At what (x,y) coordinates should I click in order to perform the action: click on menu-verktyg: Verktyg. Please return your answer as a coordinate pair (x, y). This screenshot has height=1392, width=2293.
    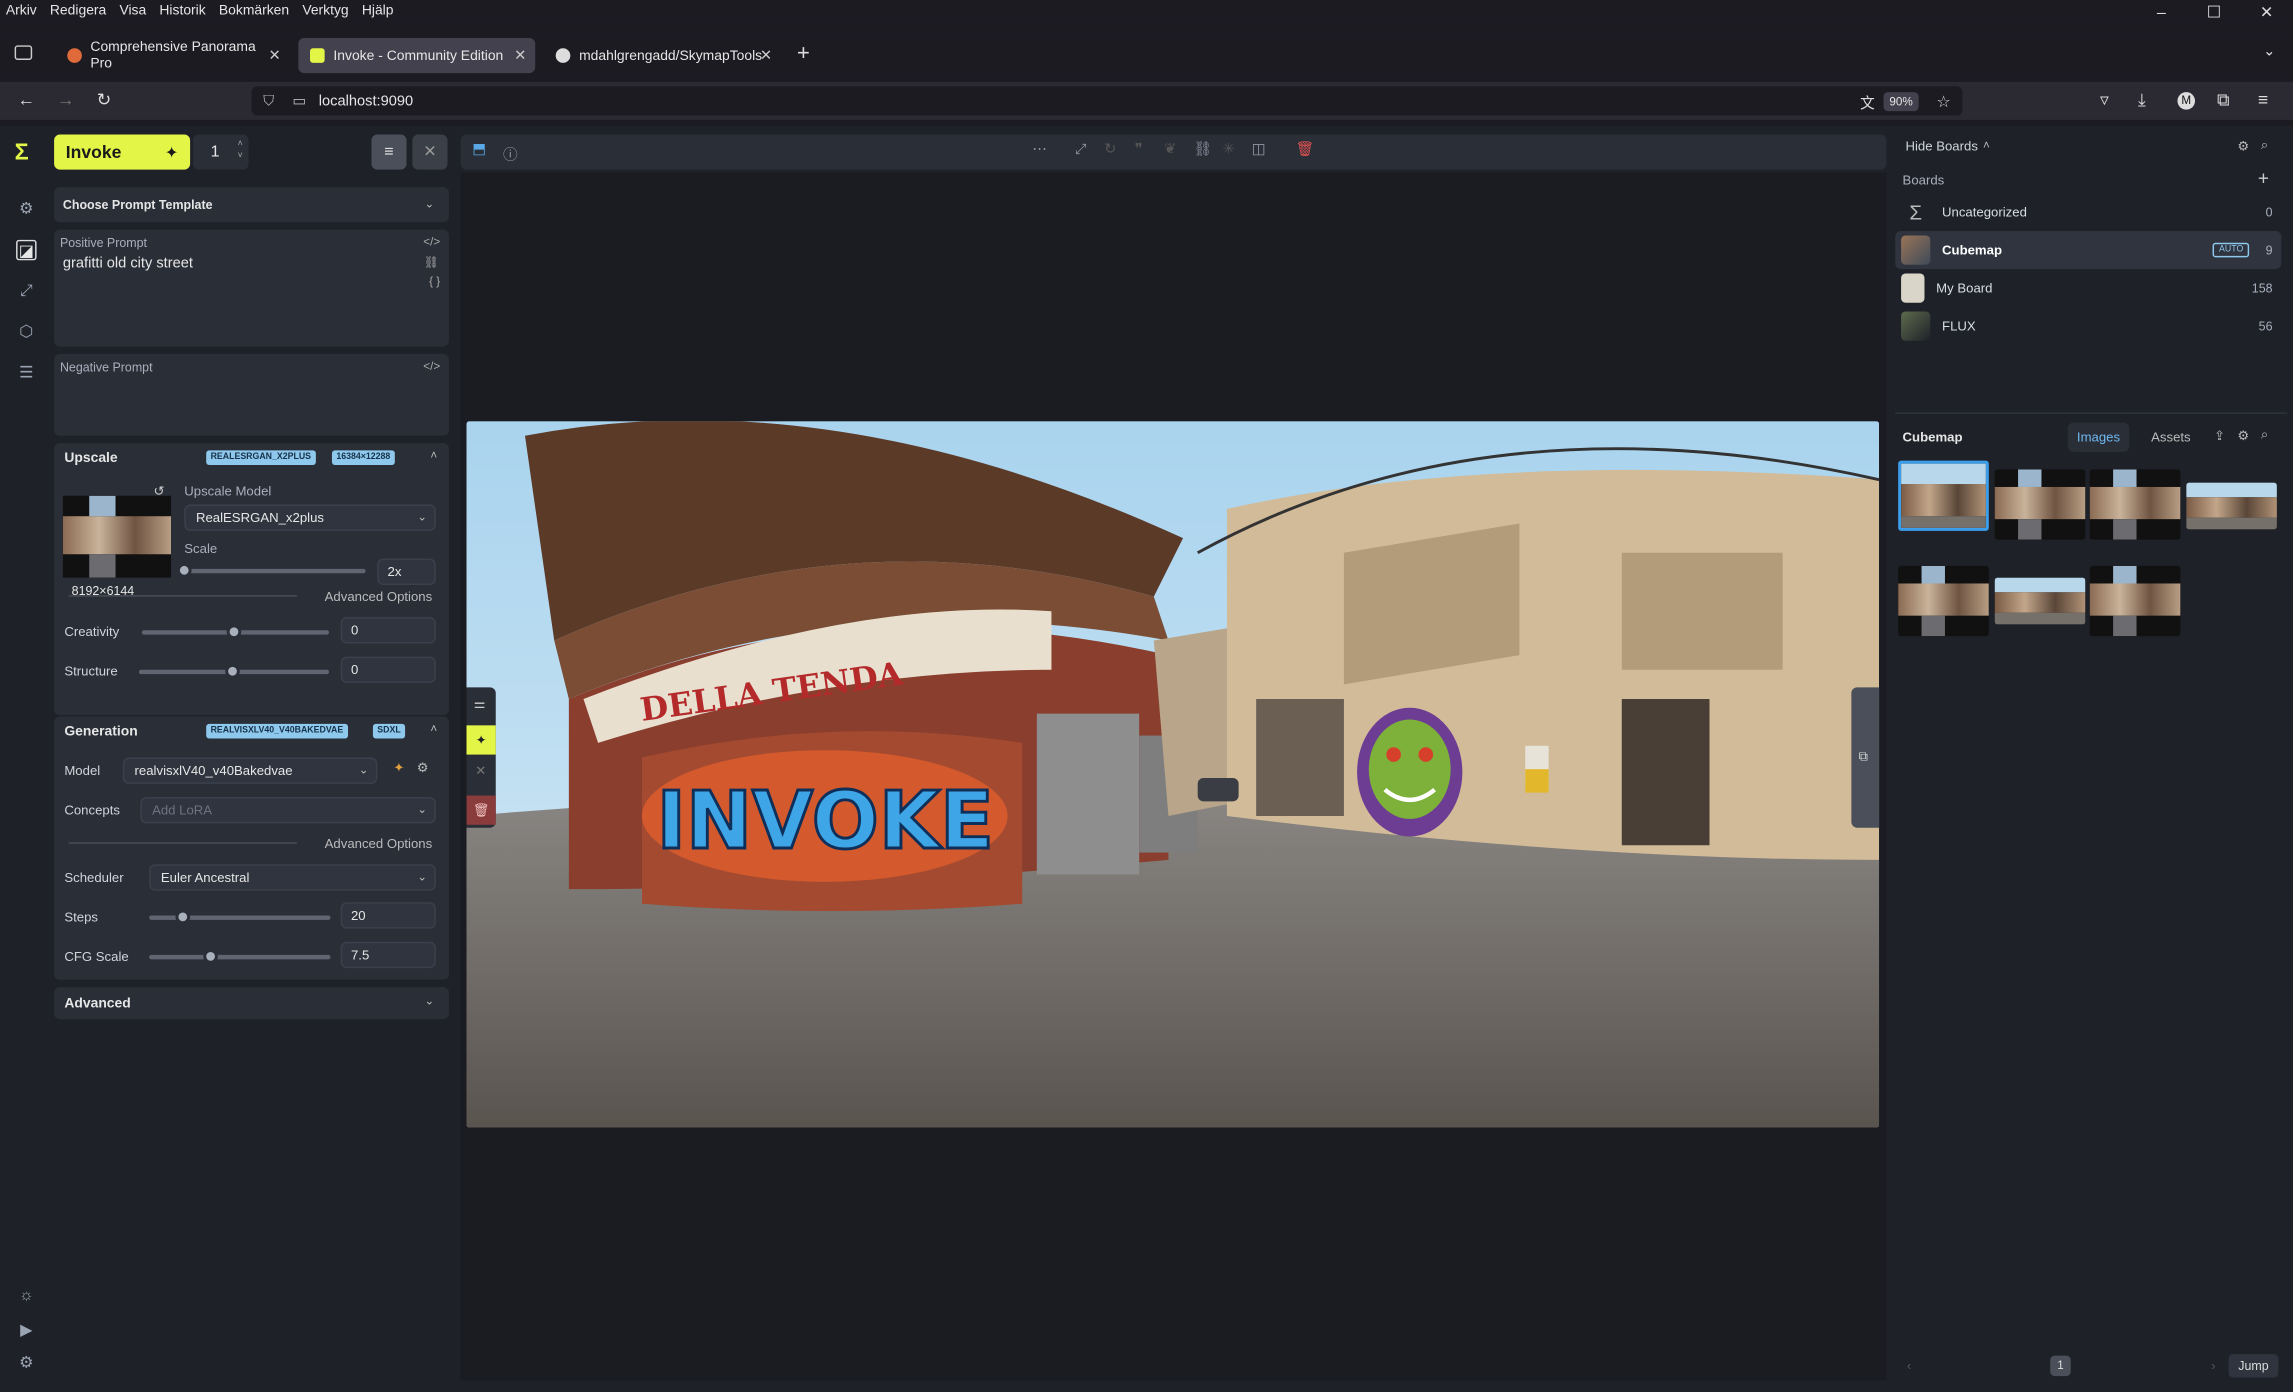
    Looking at the image, I should click on (325, 11).